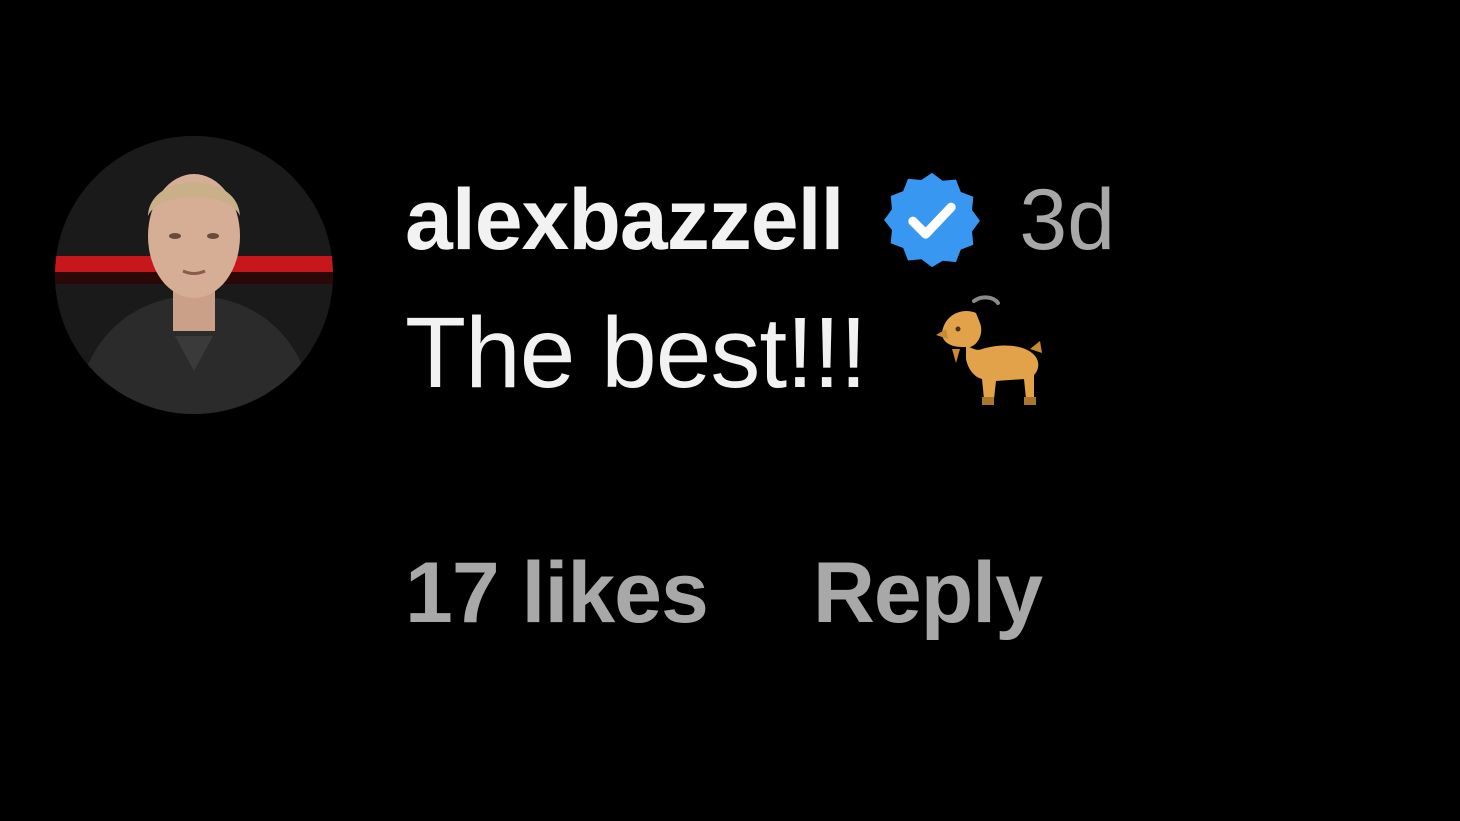  Describe the element at coordinates (557, 593) in the screenshot. I see `likes-count: 17 likes` at that location.